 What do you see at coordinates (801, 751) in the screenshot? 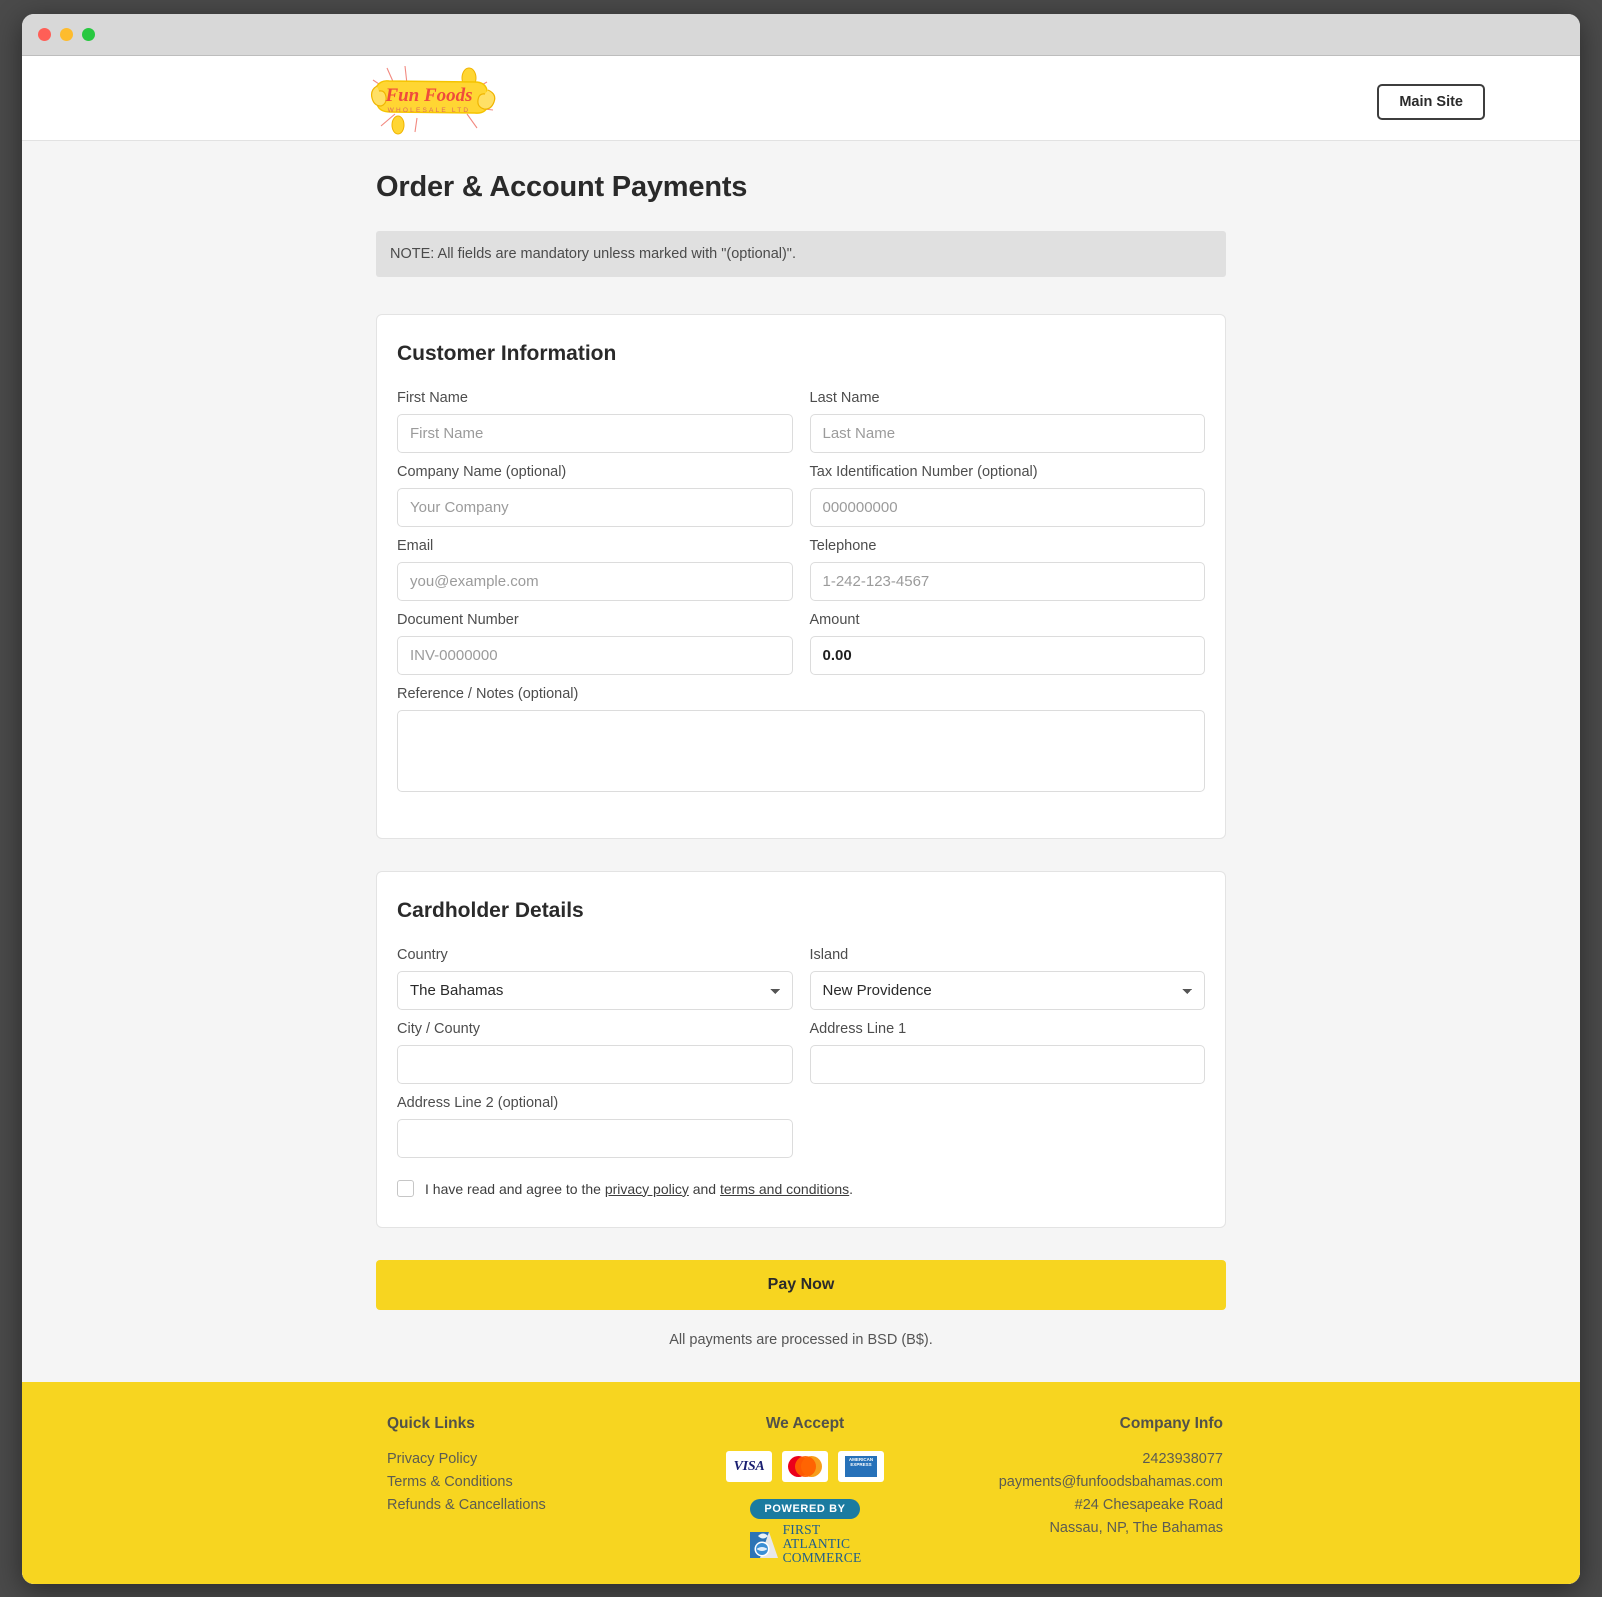
I see `reference-notes-textarea` at bounding box center [801, 751].